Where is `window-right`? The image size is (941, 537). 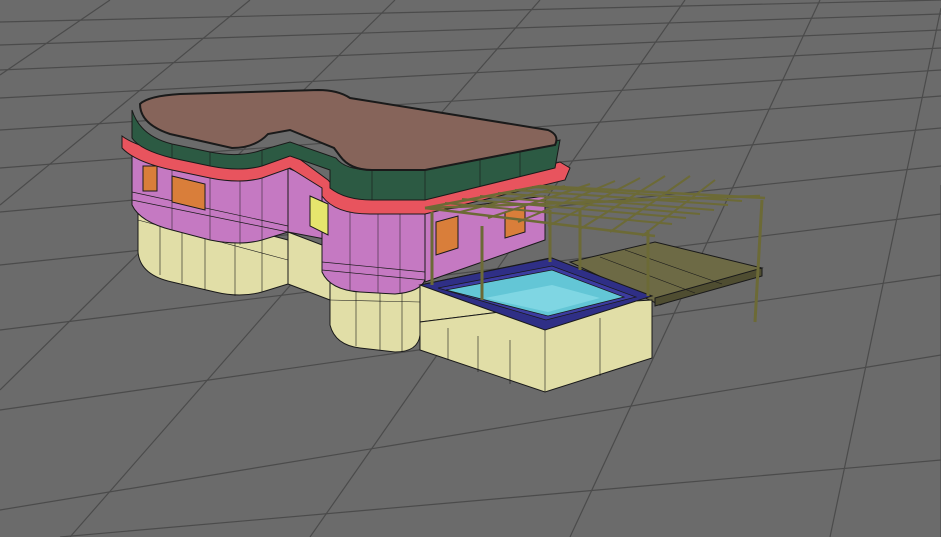
window-right is located at coordinates (447, 235).